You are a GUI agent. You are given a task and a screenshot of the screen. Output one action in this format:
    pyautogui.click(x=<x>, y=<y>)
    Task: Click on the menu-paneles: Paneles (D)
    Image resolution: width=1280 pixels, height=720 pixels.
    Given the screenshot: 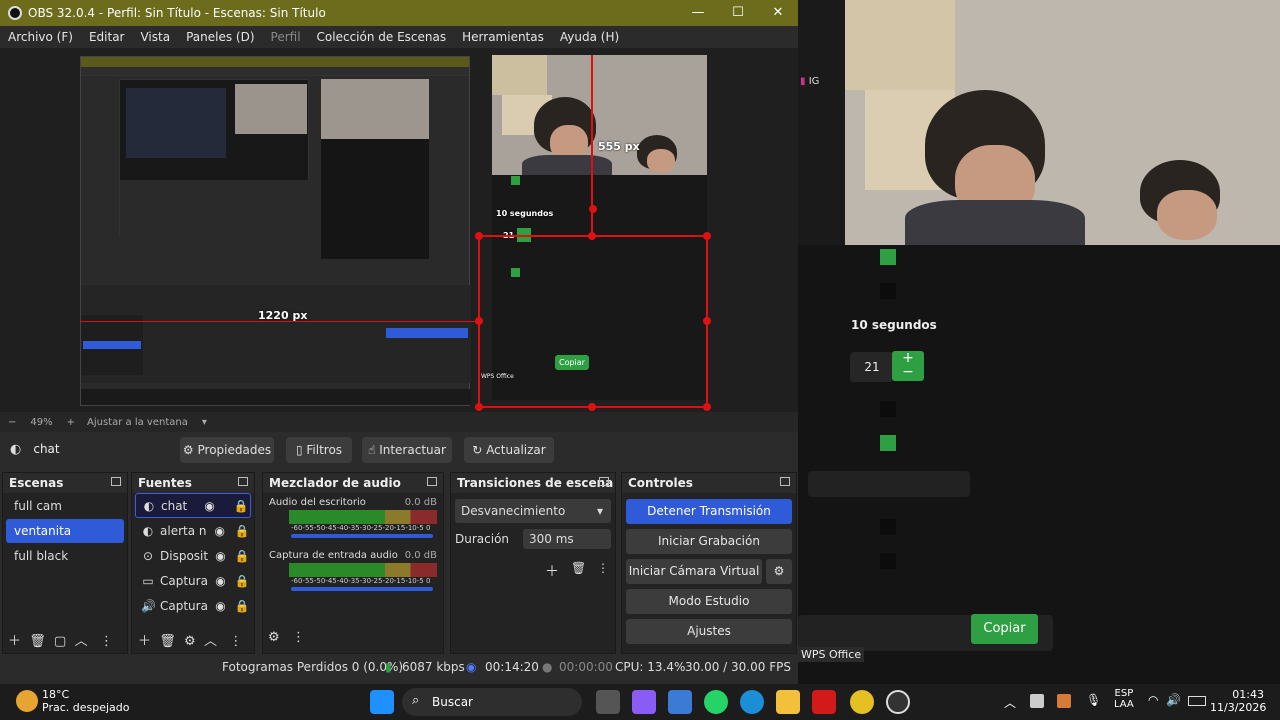 What is the action you would take?
    pyautogui.click(x=220, y=37)
    